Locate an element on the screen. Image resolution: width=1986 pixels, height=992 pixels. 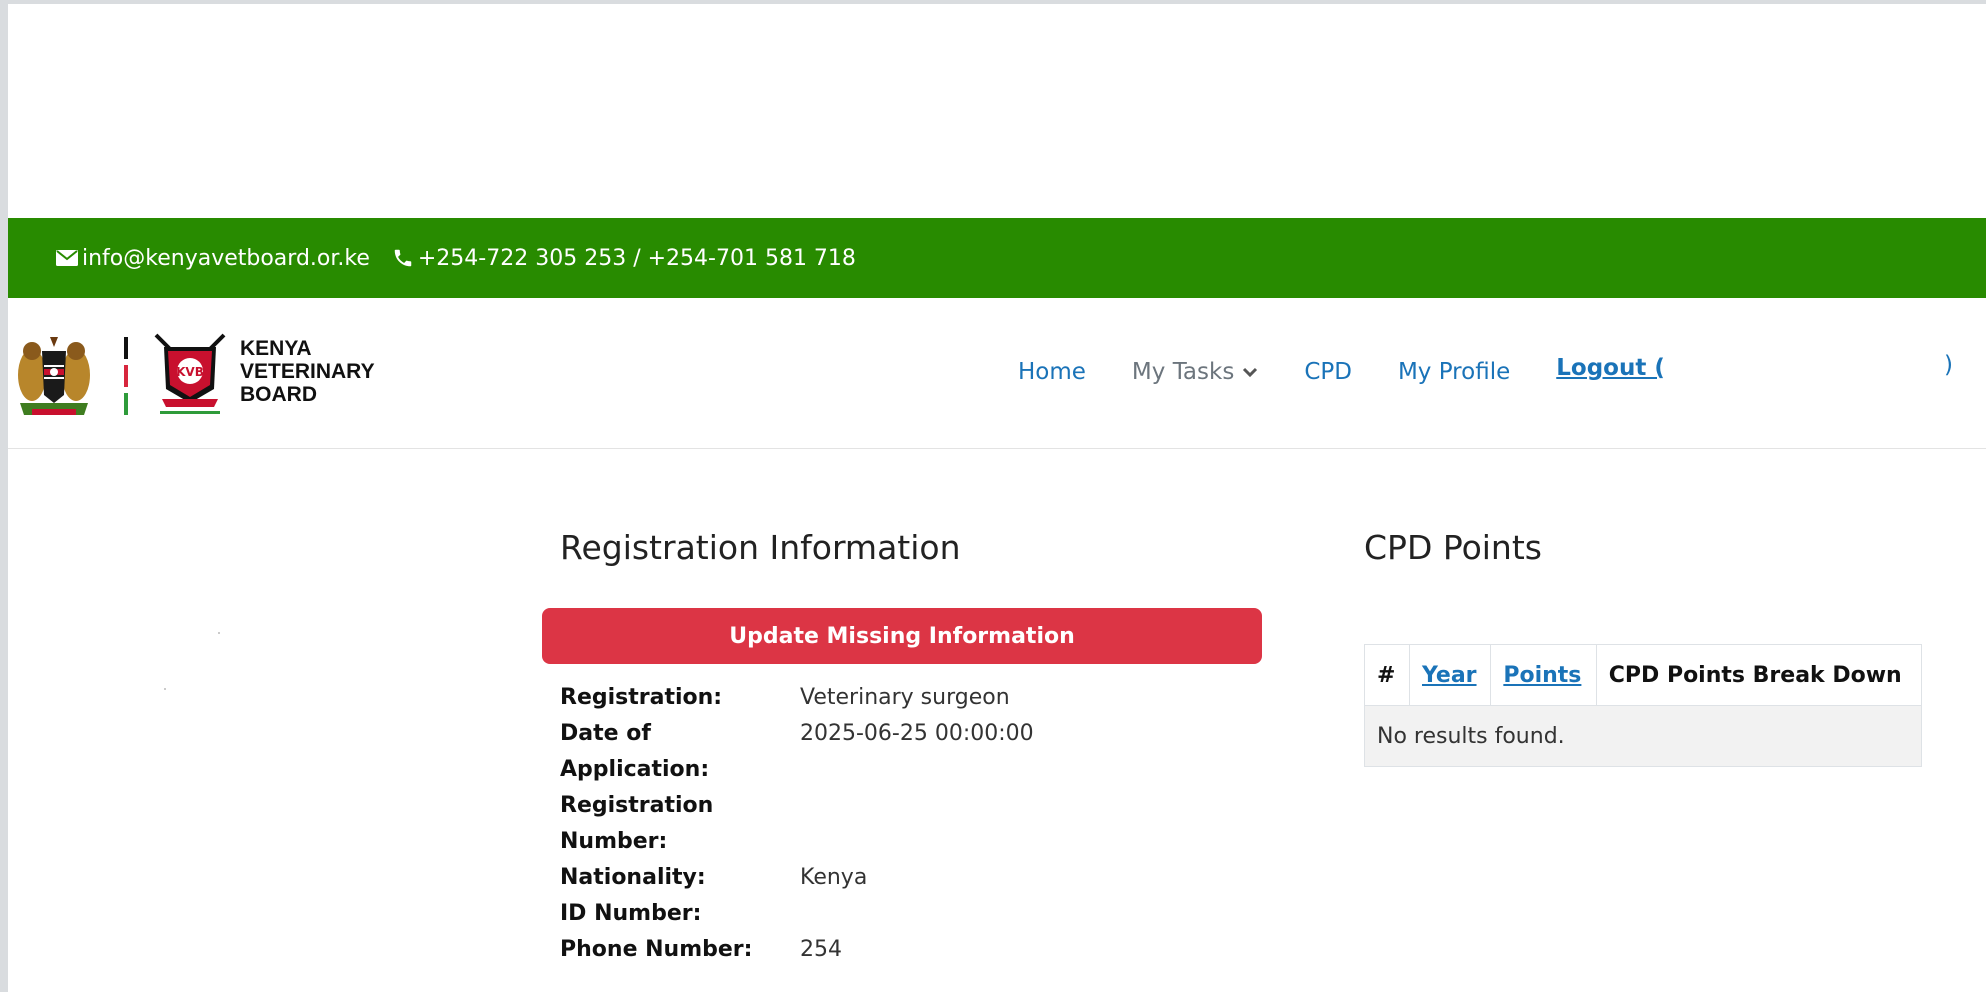
column-header-index: # is located at coordinates (1387, 675).